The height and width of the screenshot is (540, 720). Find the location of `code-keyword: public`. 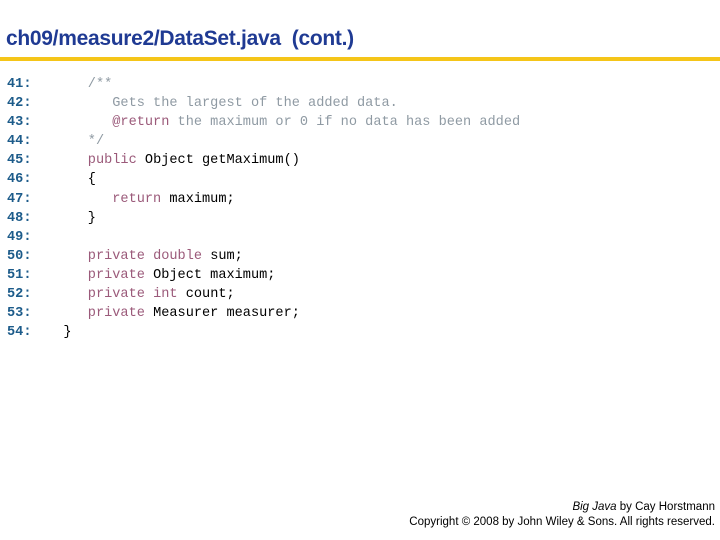

code-keyword: public is located at coordinates (112, 161).